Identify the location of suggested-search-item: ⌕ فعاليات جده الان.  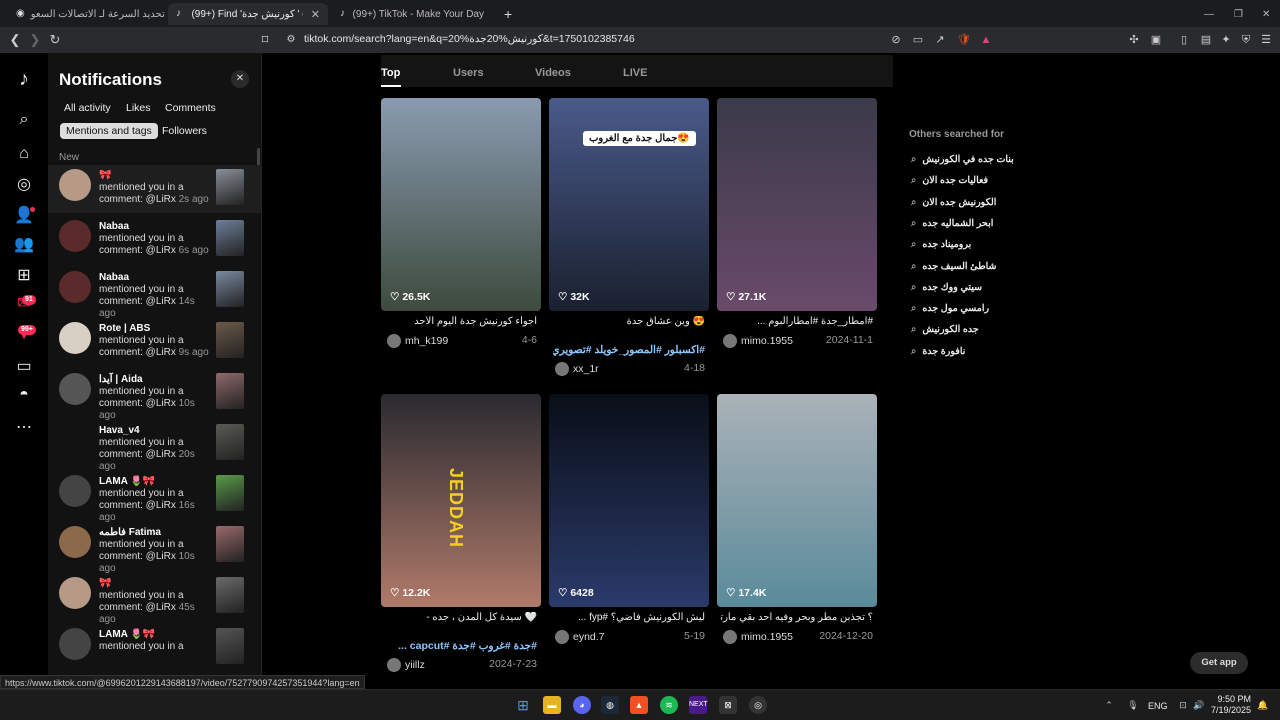
(949, 180).